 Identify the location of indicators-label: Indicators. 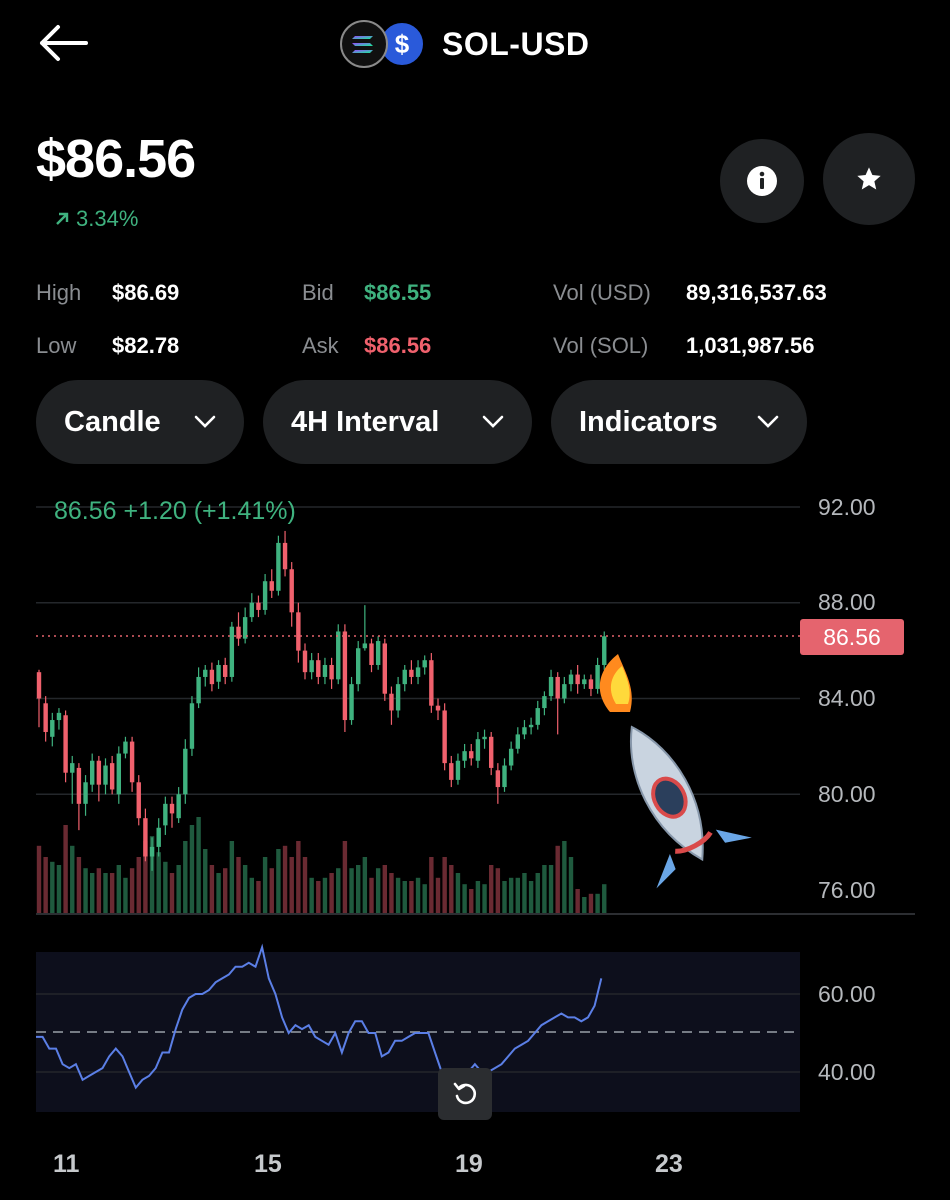
(648, 421).